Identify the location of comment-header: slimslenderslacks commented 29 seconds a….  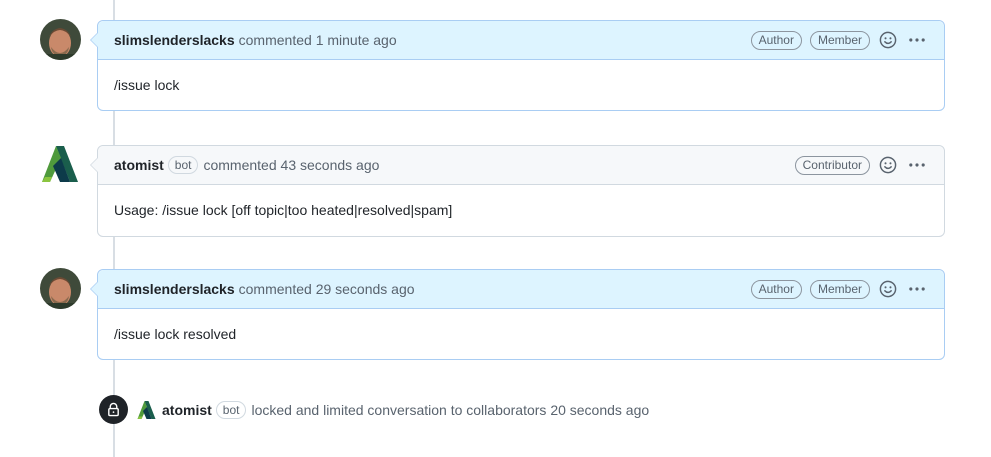
(521, 289).